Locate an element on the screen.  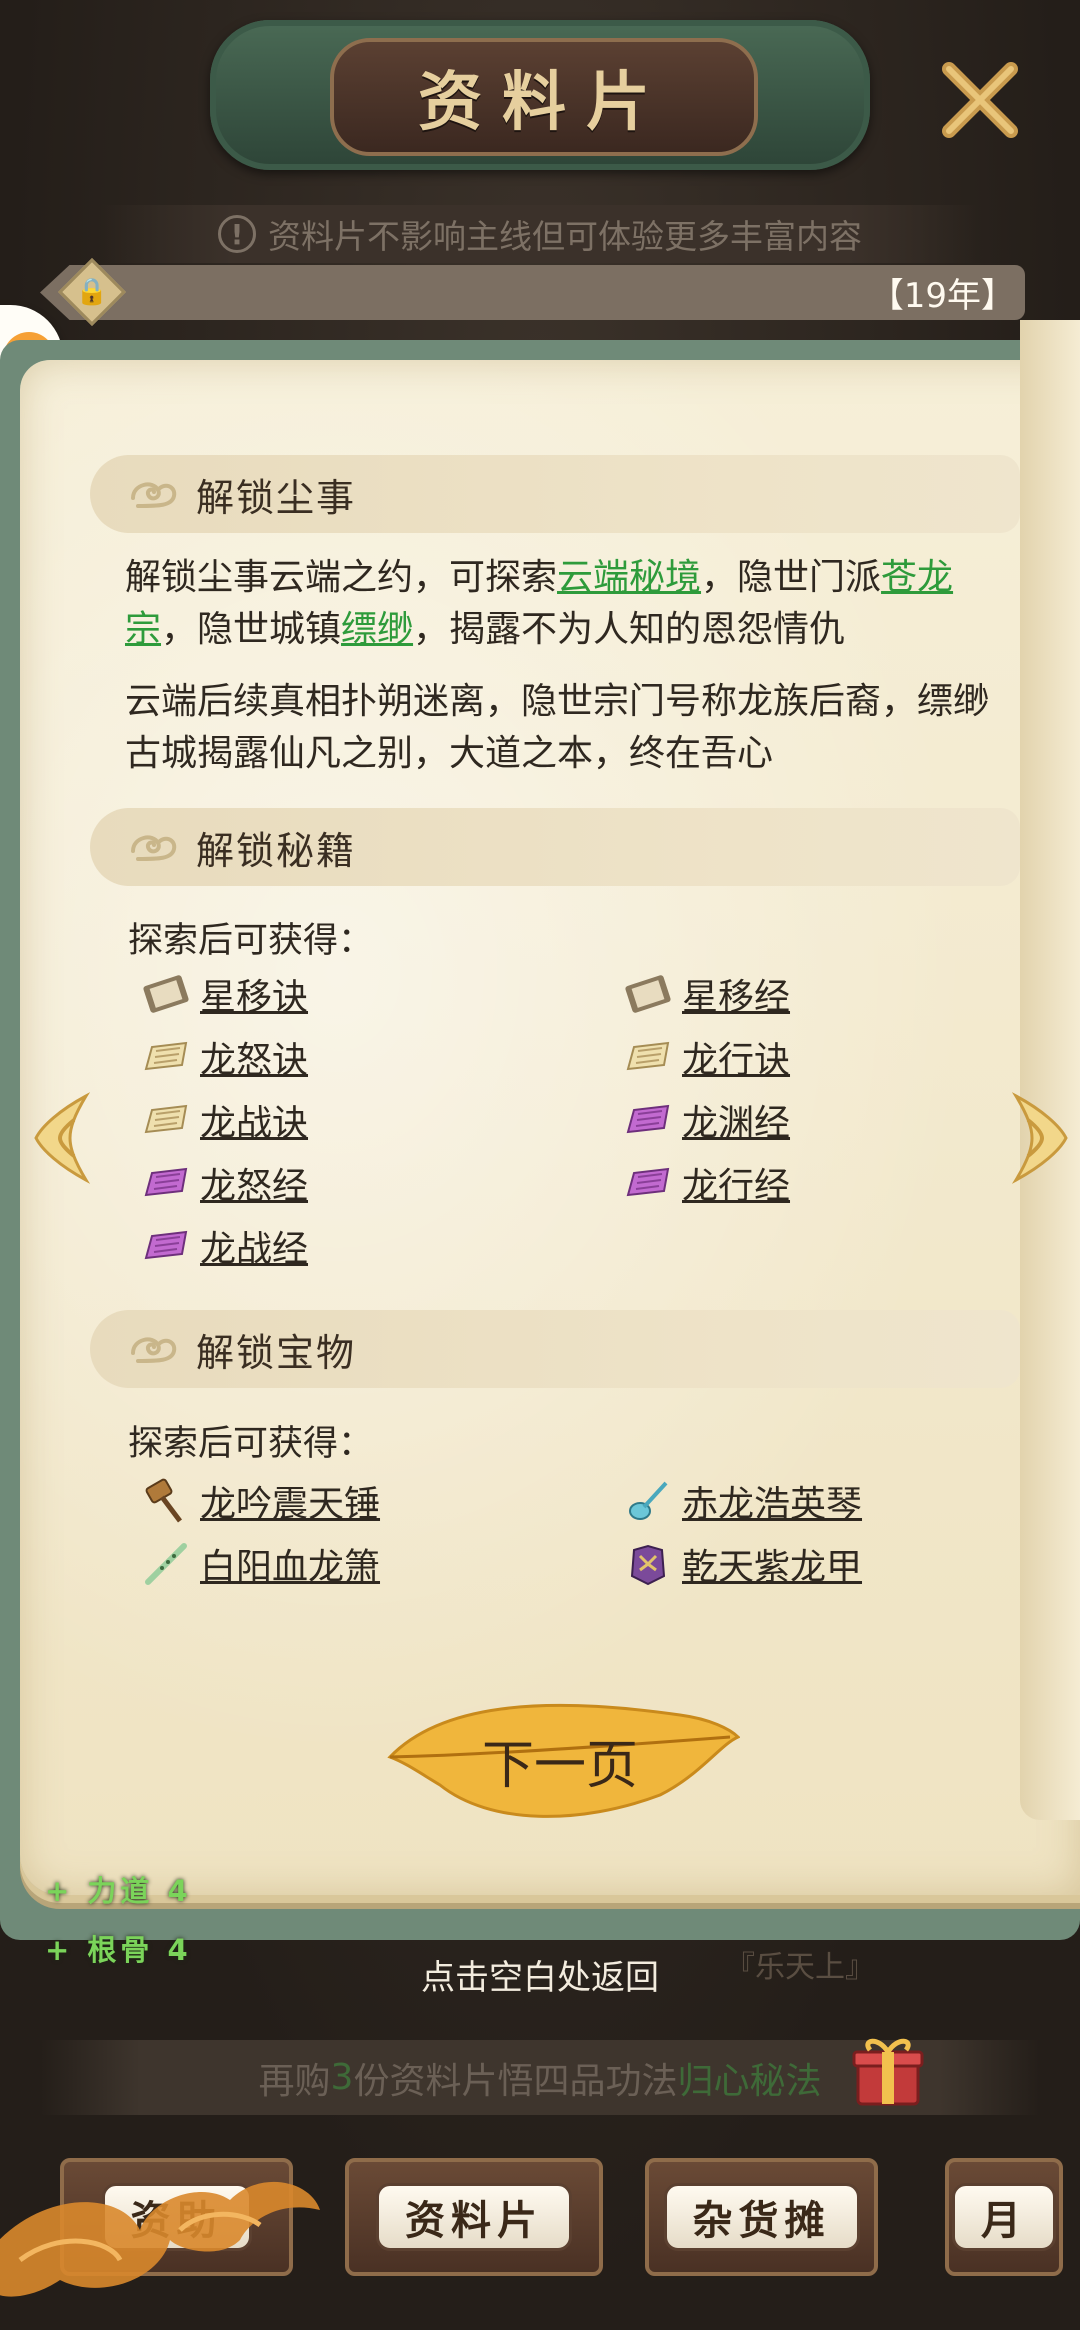
page-curl is located at coordinates (1050, 1070).